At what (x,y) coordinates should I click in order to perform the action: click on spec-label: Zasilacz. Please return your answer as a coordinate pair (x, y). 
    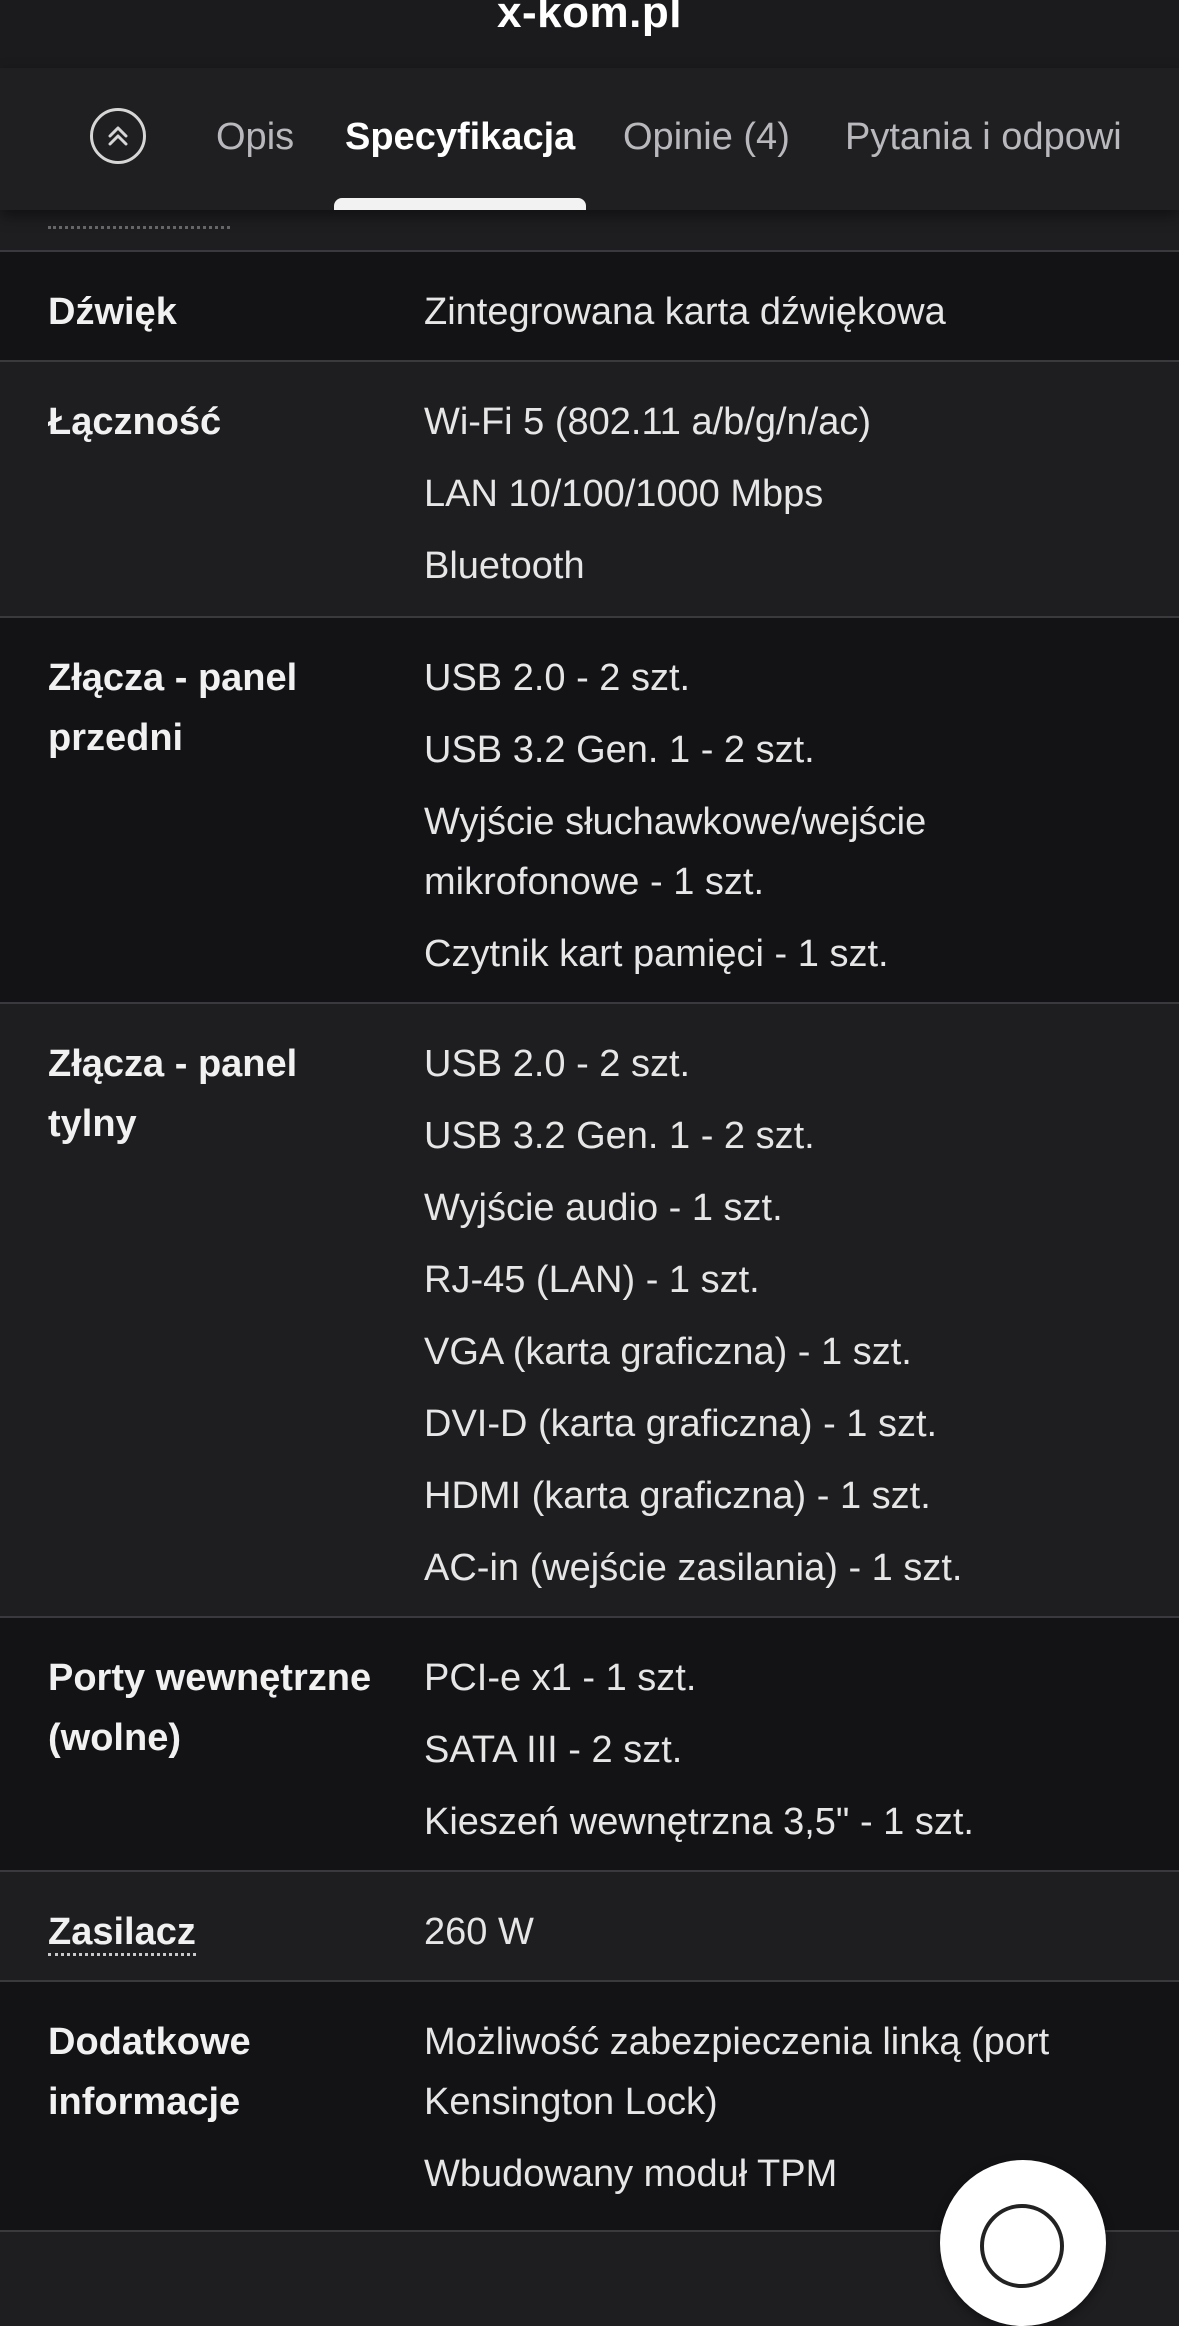
    Looking at the image, I should click on (122, 1933).